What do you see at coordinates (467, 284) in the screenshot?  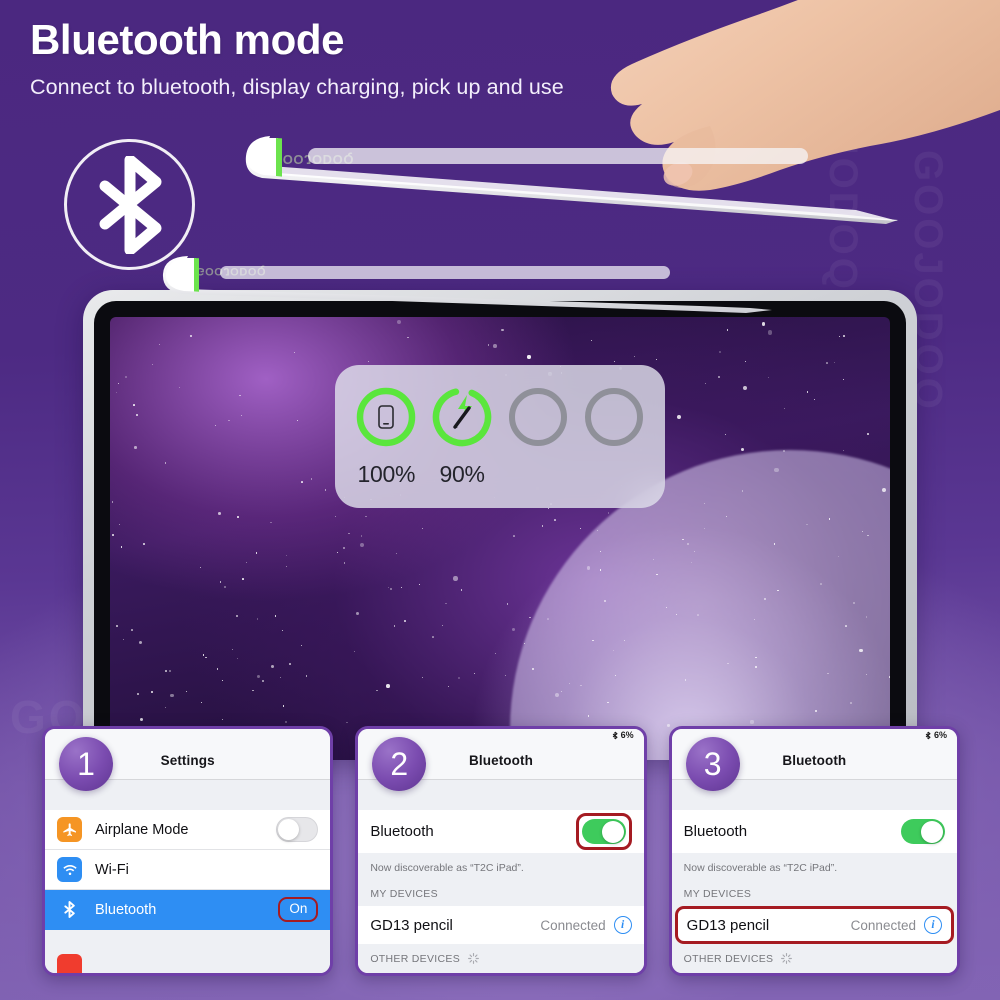 I see `stylus-pen-lower` at bounding box center [467, 284].